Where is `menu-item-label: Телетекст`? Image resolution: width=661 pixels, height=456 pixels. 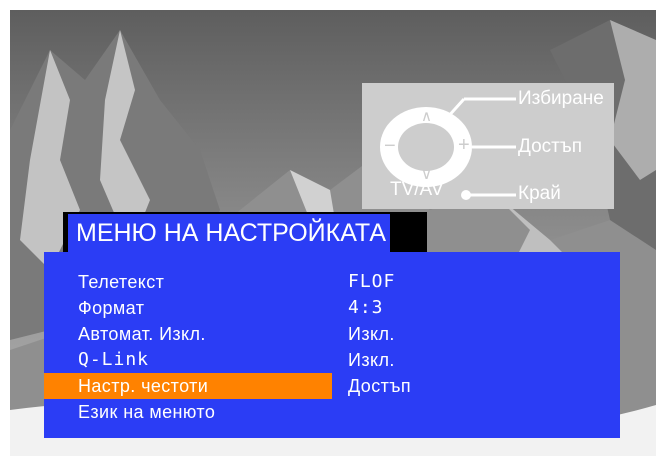 menu-item-label: Телетекст is located at coordinates (121, 282).